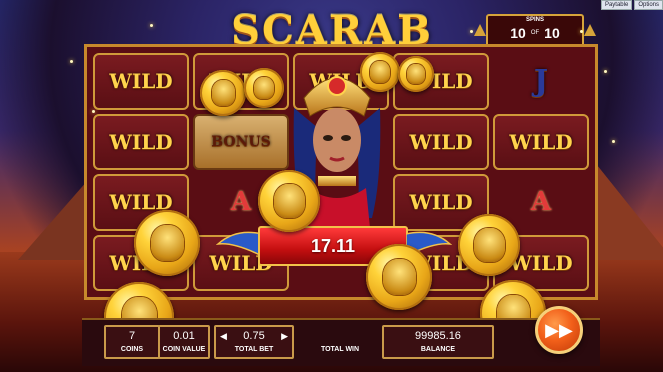 This screenshot has width=663, height=372. I want to click on coins-box: 7 COINS, so click(132, 342).